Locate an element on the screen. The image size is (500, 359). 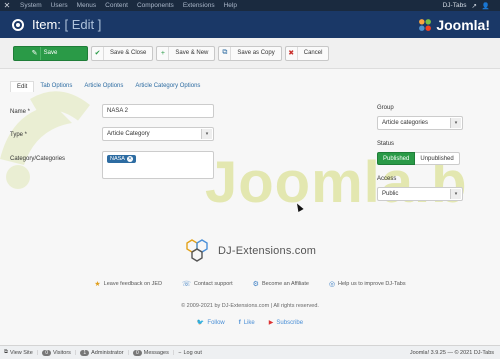
type-label: Type * is located at coordinates (19, 135).